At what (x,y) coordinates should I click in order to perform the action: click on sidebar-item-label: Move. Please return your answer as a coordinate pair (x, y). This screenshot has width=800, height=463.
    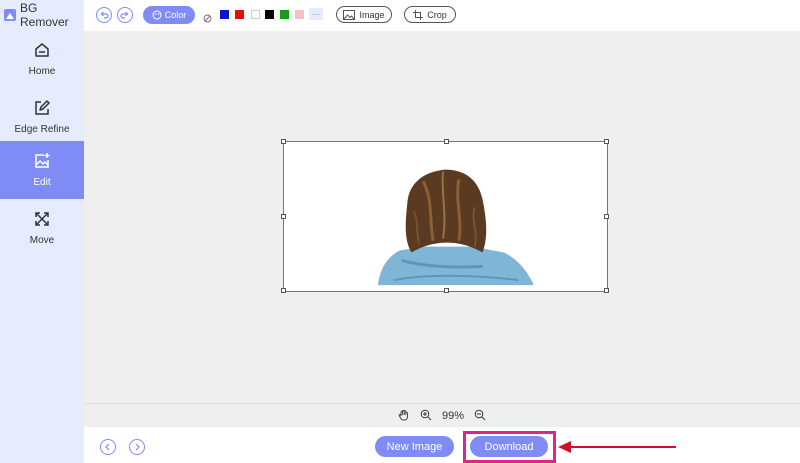
    Looking at the image, I should click on (42, 240).